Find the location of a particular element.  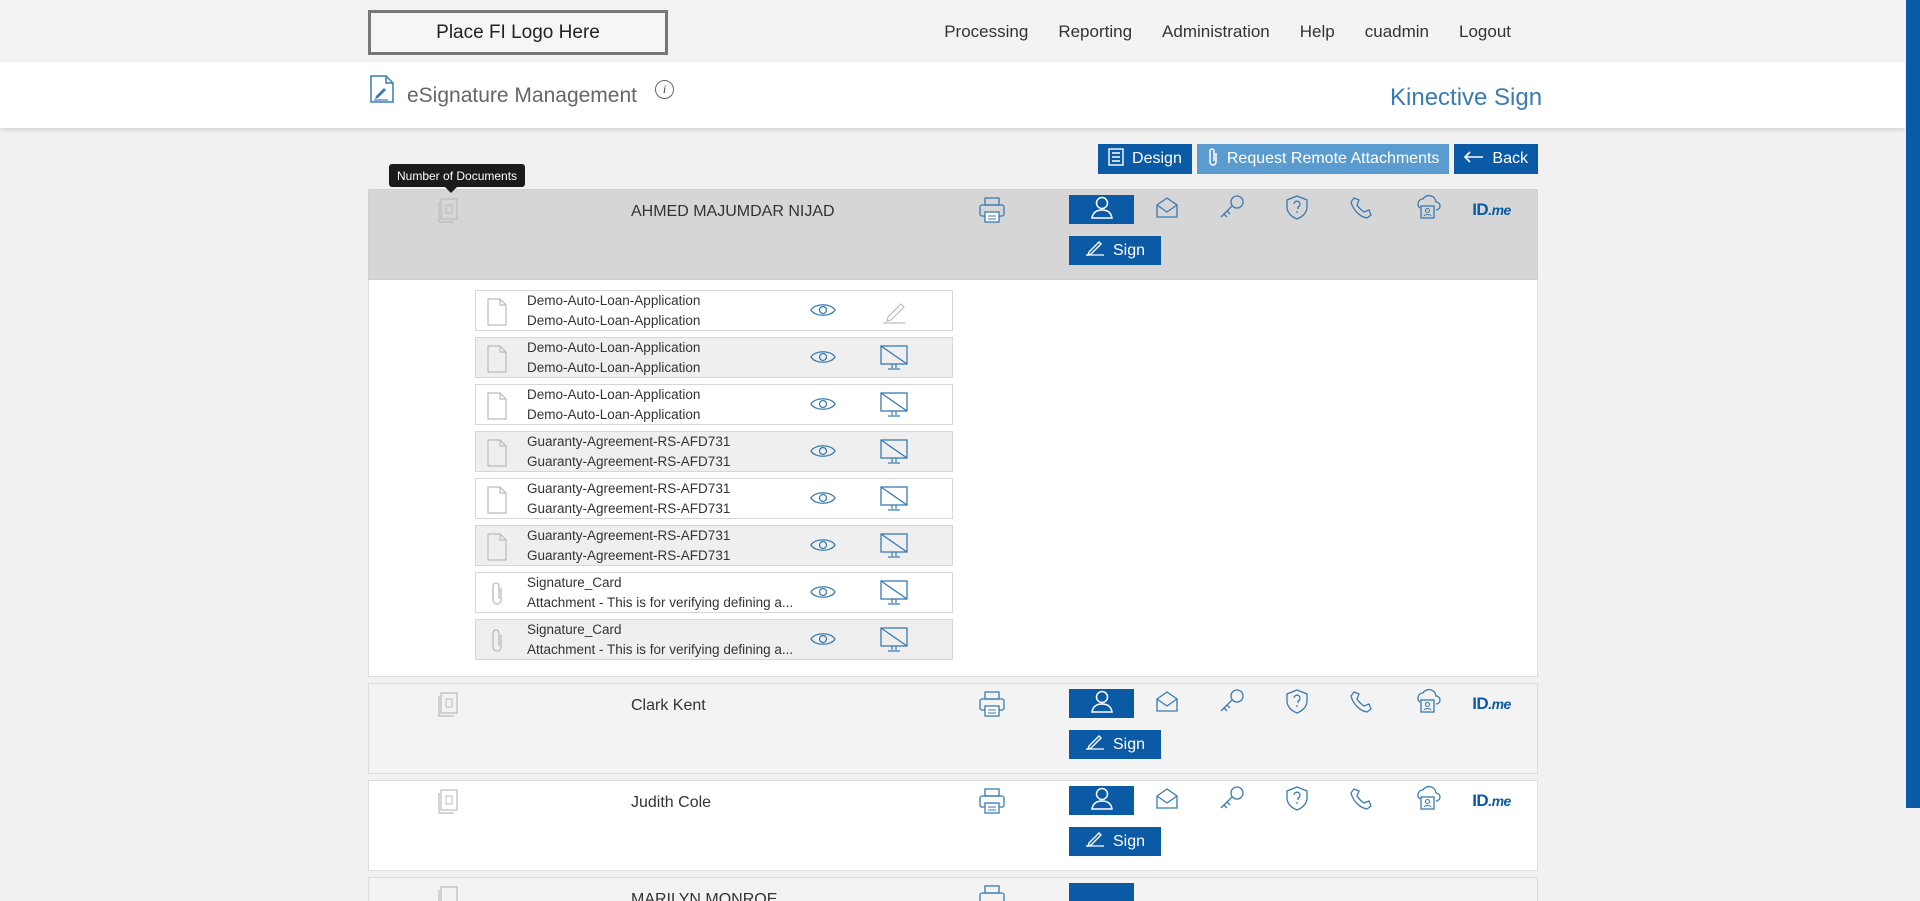

person-icon is located at coordinates (1102, 703).